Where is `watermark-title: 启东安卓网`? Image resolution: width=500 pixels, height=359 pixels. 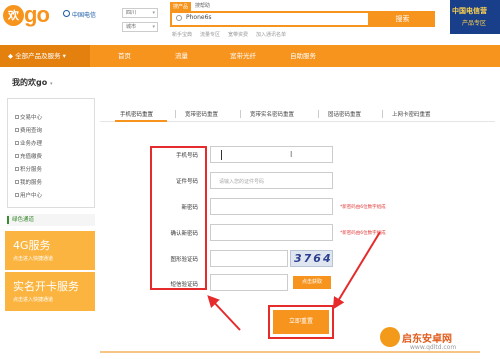 watermark-title: 启东安卓网 is located at coordinates (427, 339).